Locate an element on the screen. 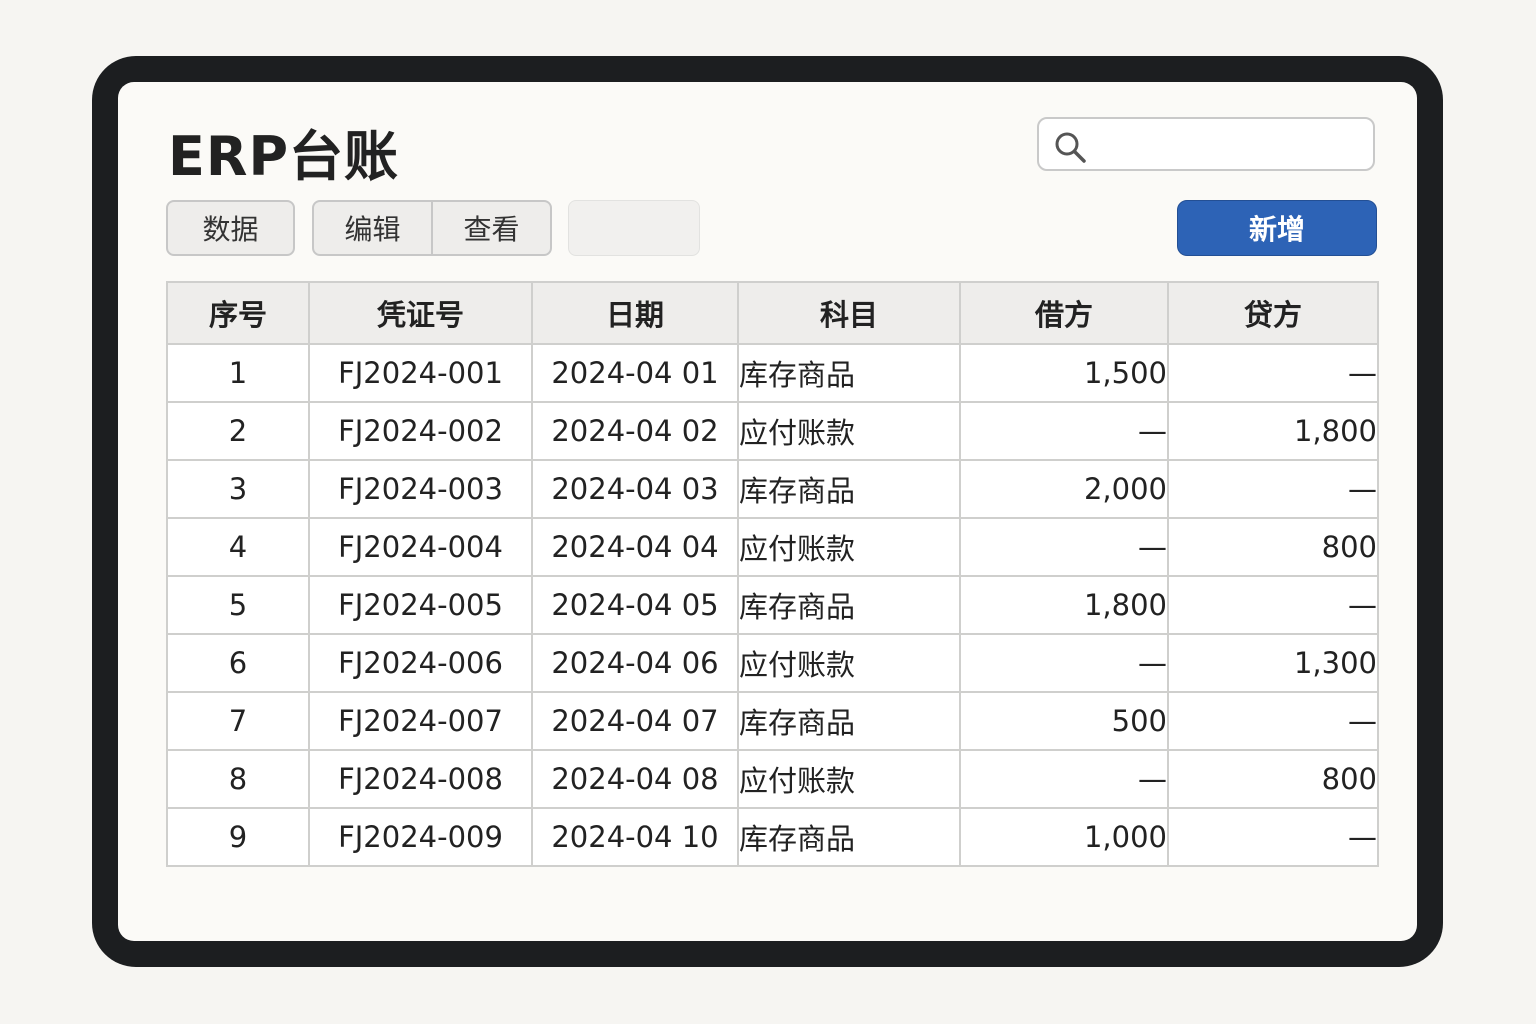  cell-voucher: FJ2024-006 is located at coordinates (420, 663).